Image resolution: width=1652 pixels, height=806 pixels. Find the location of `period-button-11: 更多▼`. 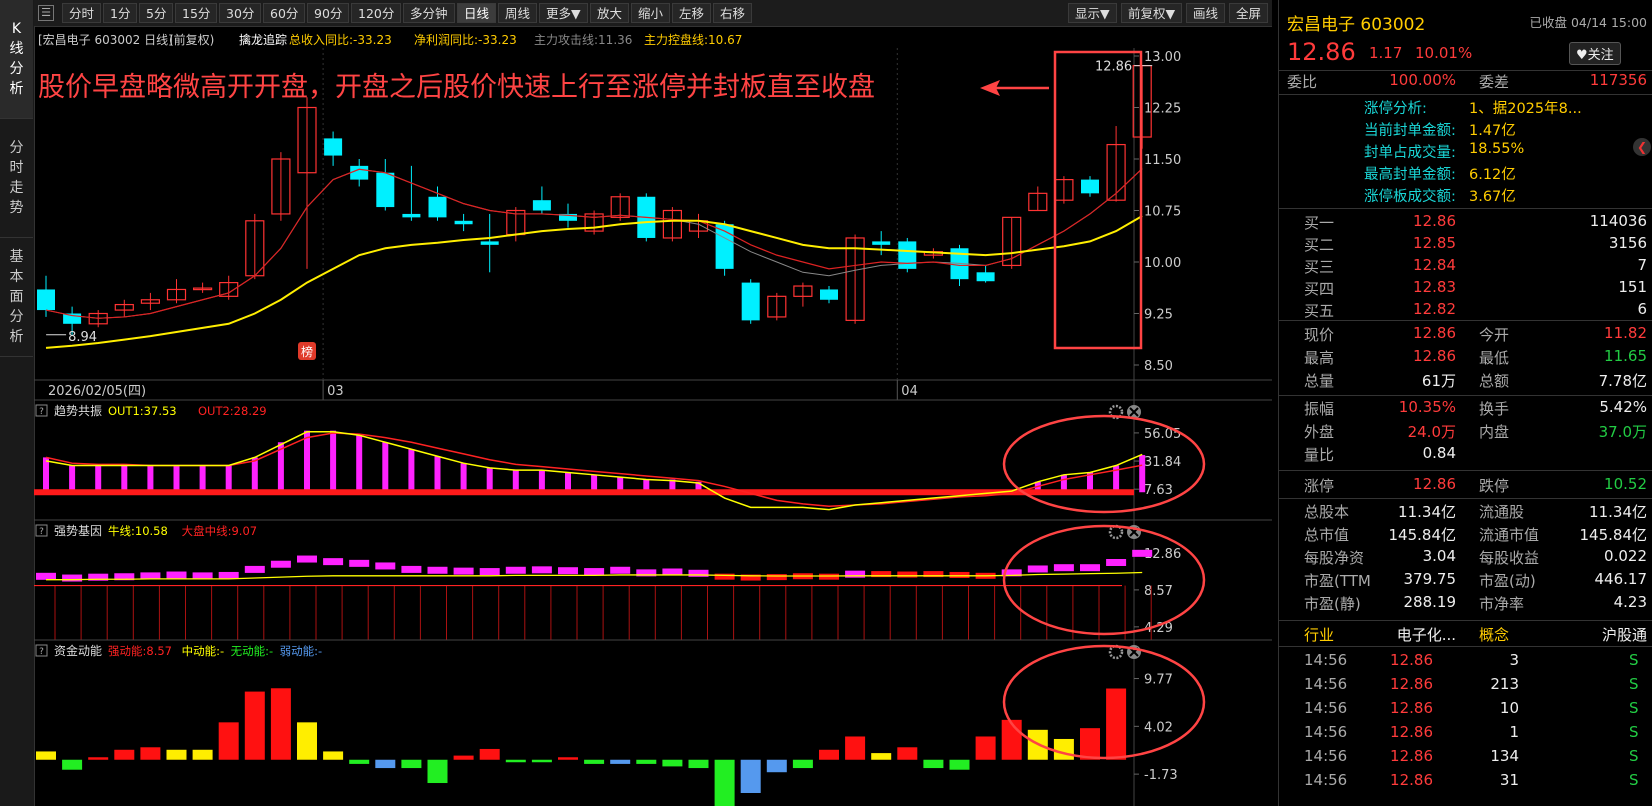

period-button-11: 更多▼ is located at coordinates (563, 13).